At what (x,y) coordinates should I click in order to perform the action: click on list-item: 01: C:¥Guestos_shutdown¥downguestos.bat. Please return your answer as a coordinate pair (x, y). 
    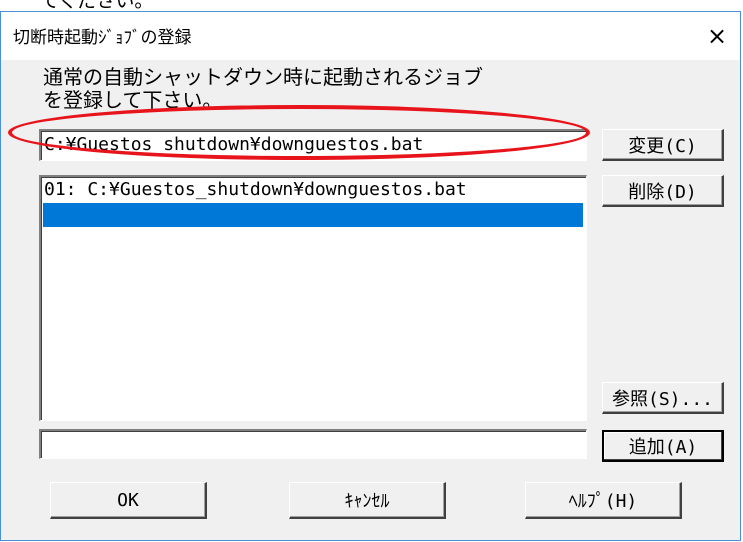
    Looking at the image, I should click on (313, 191).